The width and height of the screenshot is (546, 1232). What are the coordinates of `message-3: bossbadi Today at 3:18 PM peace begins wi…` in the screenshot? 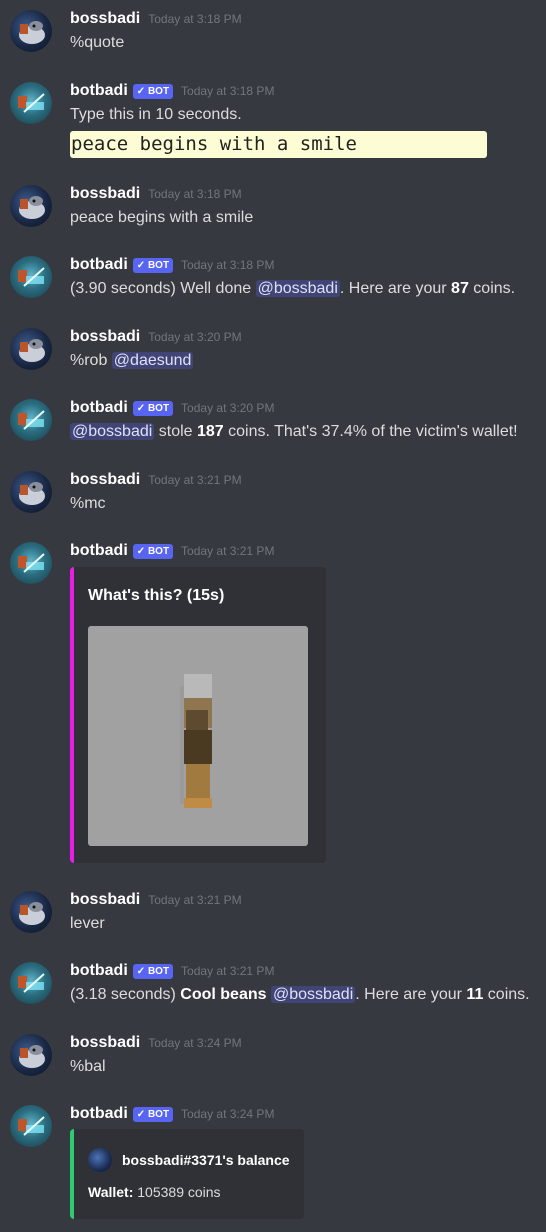 It's located at (273, 207).